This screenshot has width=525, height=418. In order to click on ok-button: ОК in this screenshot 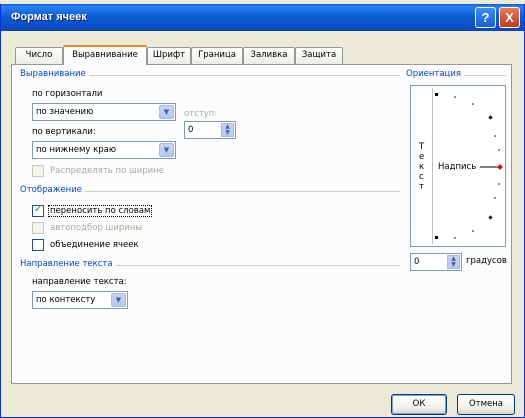, I will do `click(419, 404)`.